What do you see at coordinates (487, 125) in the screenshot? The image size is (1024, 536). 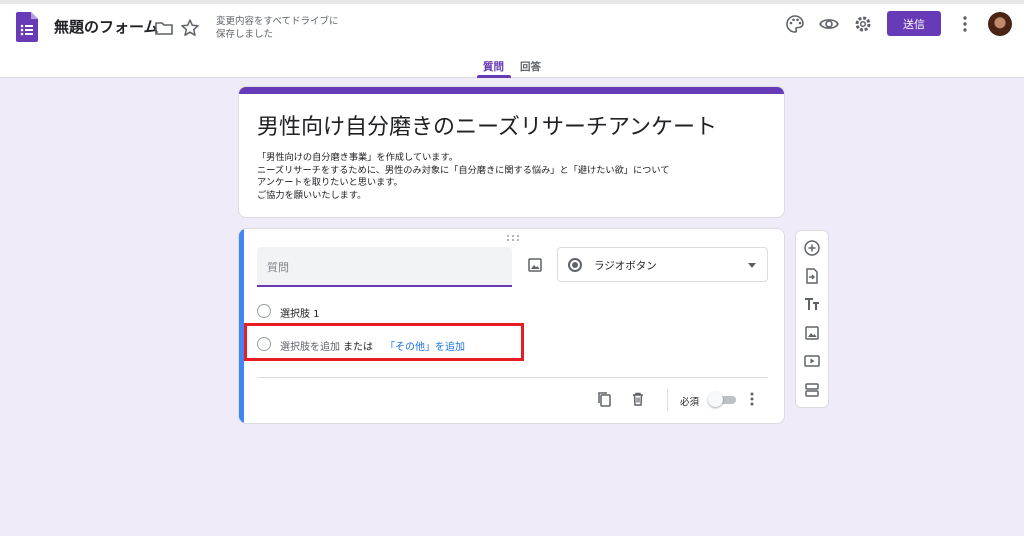 I see `survey-title: 男性向け自分磨きのニーズリサーチアンケート` at bounding box center [487, 125].